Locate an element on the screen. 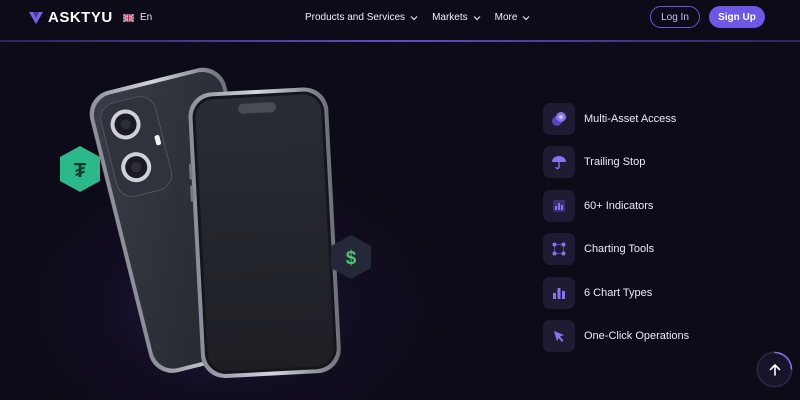 This screenshot has height=400, width=800. bar-chart-icon is located at coordinates (559, 292).